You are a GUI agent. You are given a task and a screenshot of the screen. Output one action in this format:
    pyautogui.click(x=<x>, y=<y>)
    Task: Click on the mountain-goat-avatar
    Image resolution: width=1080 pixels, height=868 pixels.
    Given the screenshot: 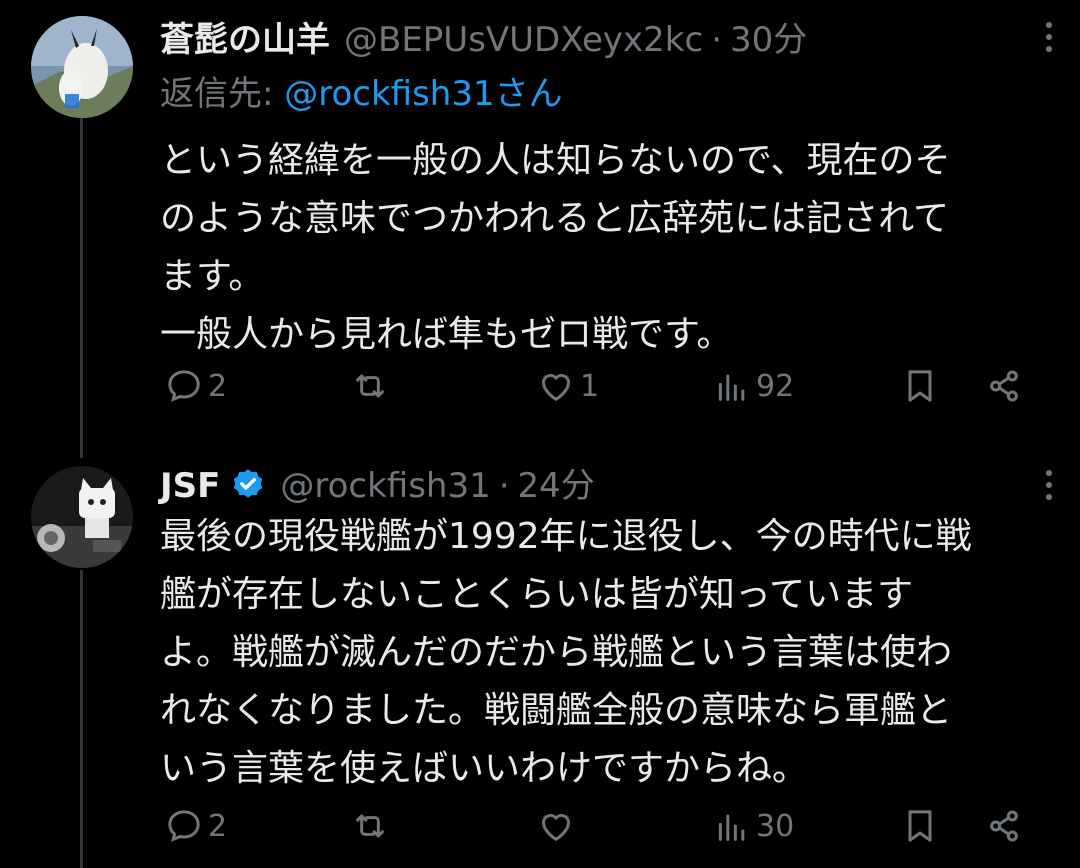 What is the action you would take?
    pyautogui.click(x=82, y=67)
    